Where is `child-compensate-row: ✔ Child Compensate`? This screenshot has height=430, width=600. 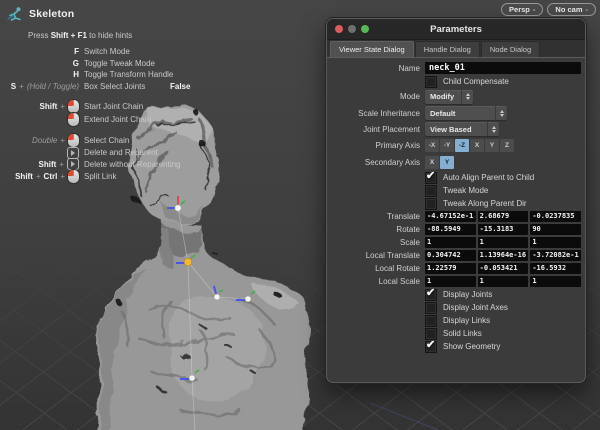 child-compensate-row: ✔ Child Compensate is located at coordinates (456, 81).